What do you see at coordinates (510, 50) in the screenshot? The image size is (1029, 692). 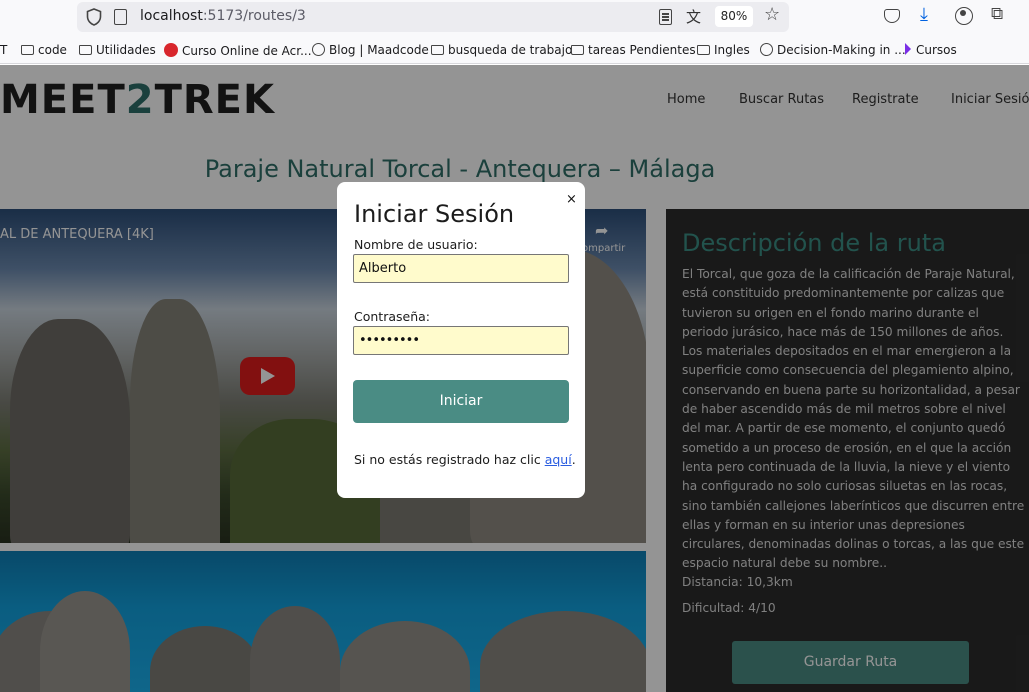 I see `bookmark-label: busqueda de trabajo` at bounding box center [510, 50].